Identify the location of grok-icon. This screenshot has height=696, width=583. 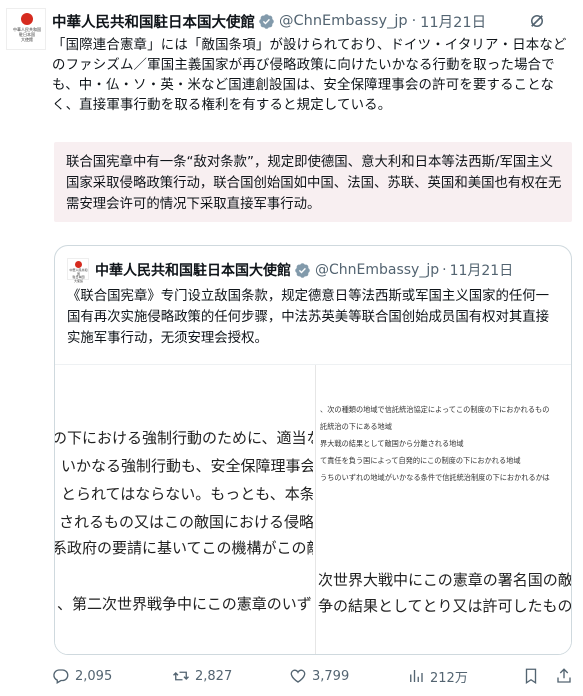
(537, 21).